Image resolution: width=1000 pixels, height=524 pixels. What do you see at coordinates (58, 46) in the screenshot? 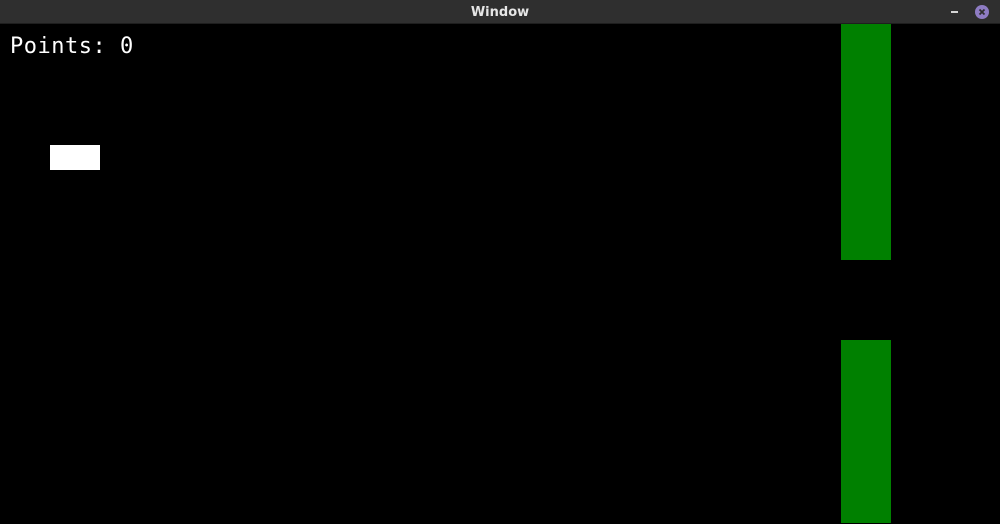
I see `score-label: Points:` at bounding box center [58, 46].